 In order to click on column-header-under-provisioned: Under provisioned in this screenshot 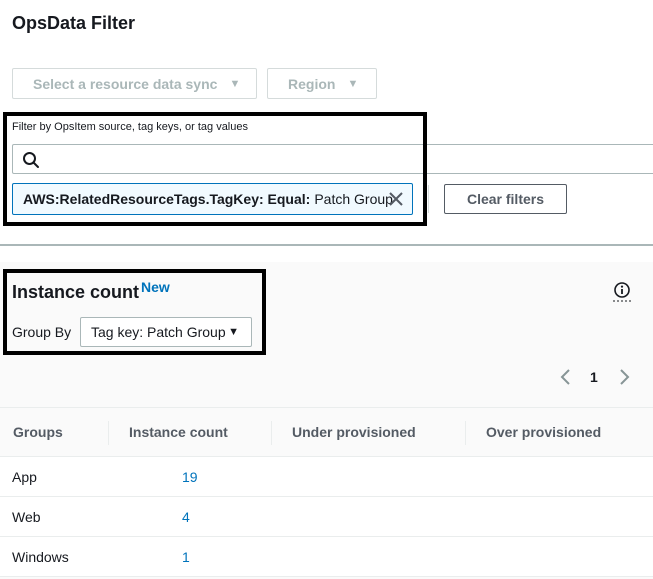, I will do `click(354, 432)`.